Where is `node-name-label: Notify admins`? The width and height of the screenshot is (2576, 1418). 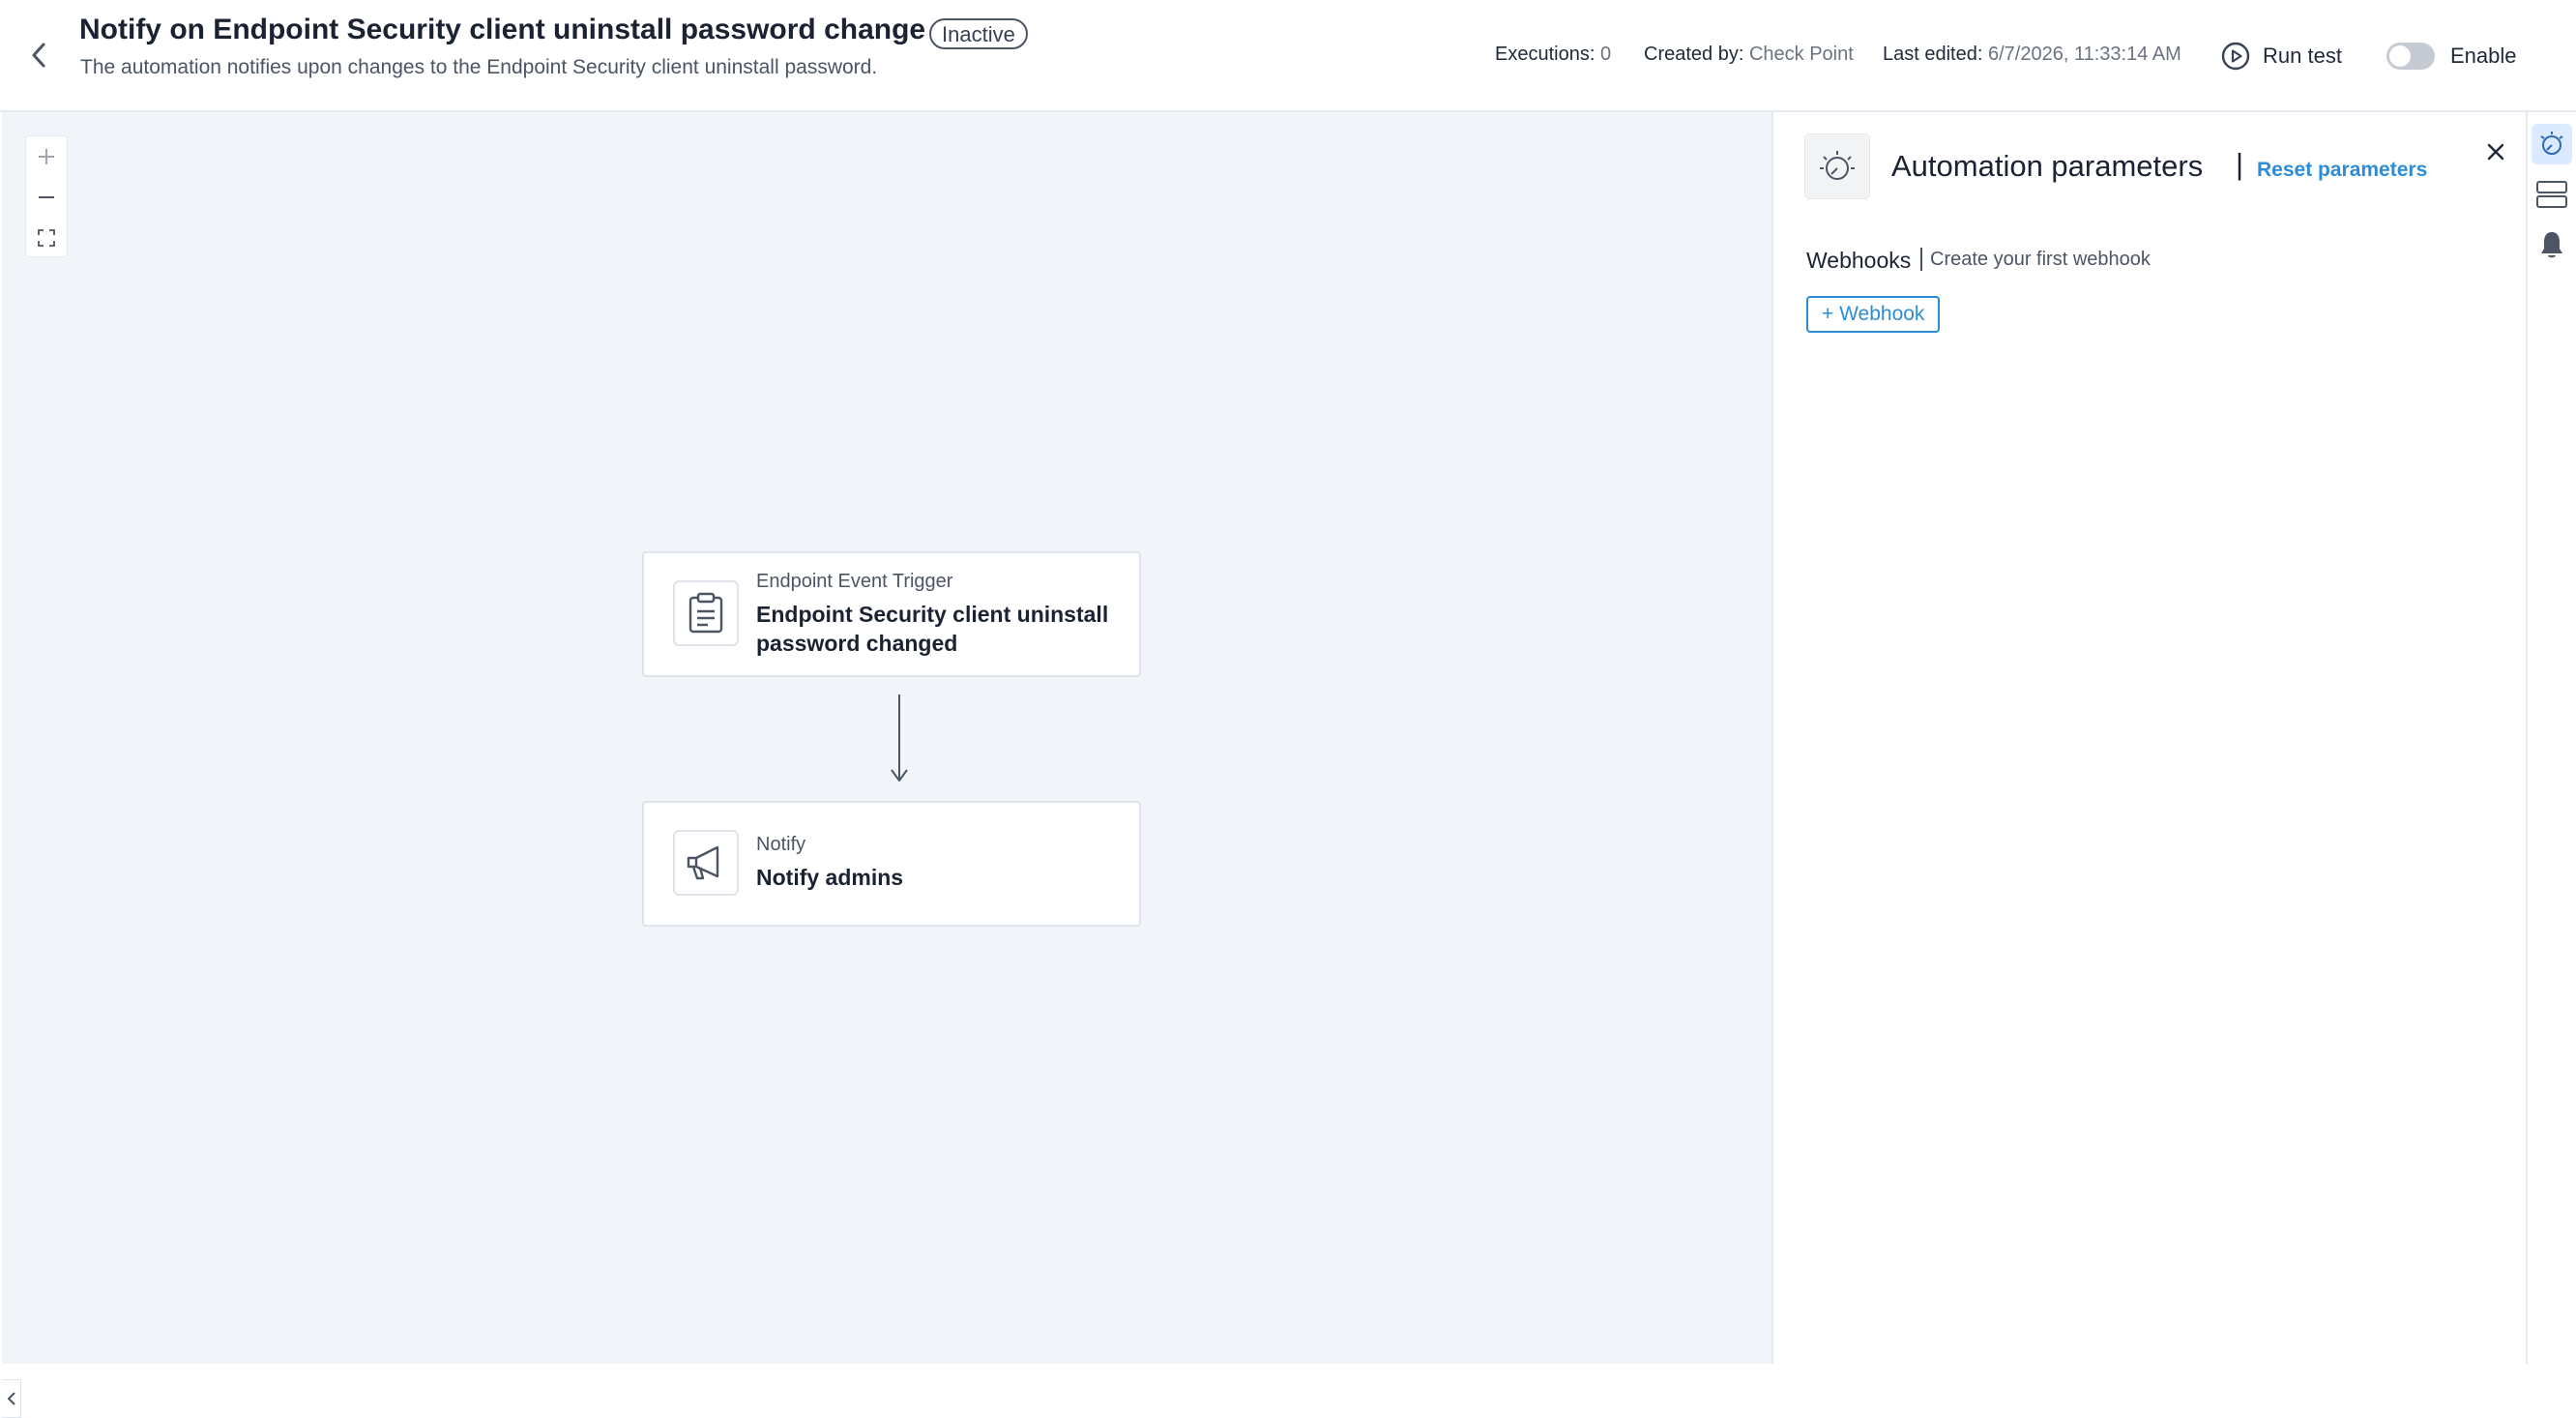
node-name-label: Notify admins is located at coordinates (830, 877).